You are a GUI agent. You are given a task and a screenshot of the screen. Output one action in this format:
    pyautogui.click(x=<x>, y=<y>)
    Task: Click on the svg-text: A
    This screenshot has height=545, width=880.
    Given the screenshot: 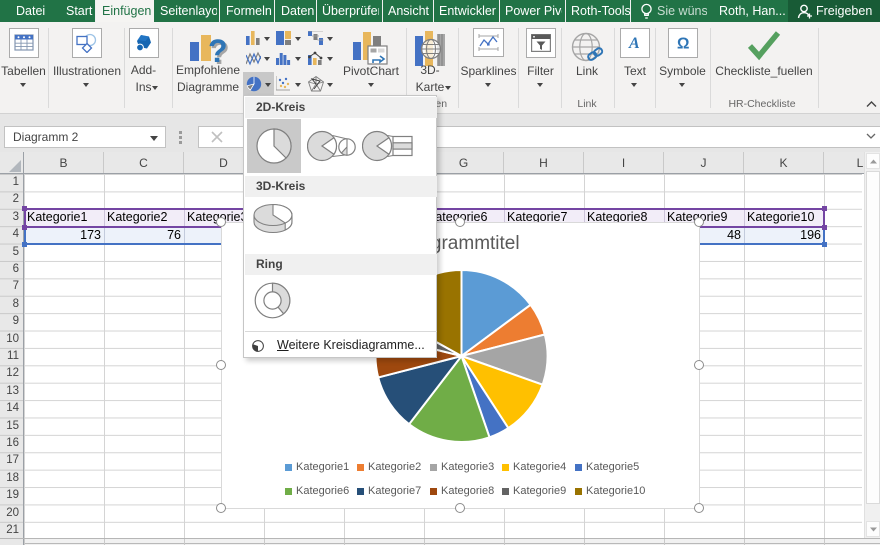 What is the action you would take?
    pyautogui.click(x=634, y=43)
    